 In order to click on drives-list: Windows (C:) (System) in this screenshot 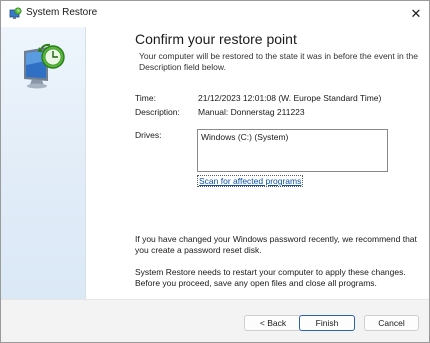, I will do `click(292, 150)`.